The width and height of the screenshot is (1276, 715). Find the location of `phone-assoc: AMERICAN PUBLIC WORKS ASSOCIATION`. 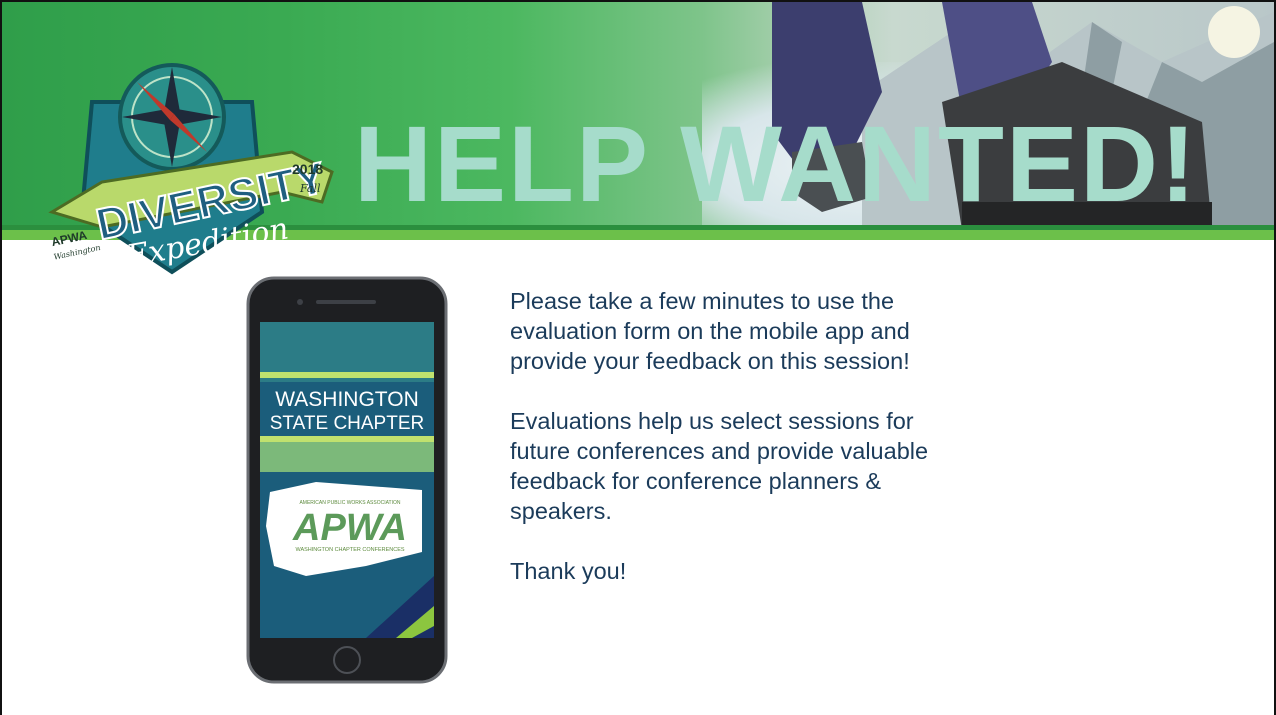

phone-assoc: AMERICAN PUBLIC WORKS ASSOCIATION is located at coordinates (349, 503).